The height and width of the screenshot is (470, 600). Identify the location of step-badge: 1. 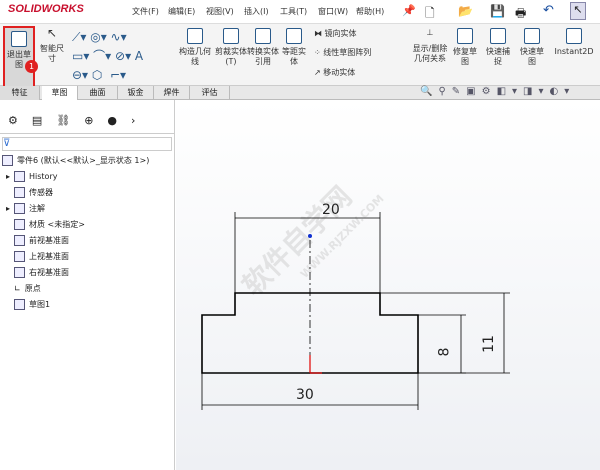
(31, 66).